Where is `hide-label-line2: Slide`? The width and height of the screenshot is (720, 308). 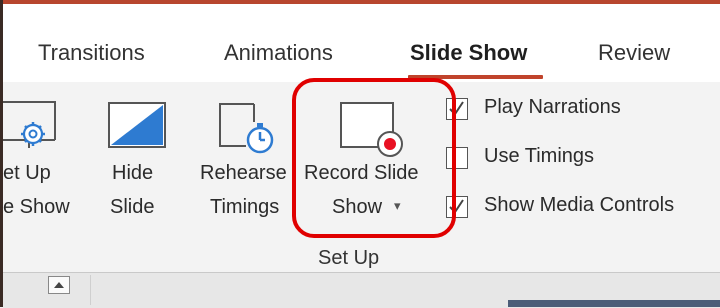
hide-label-line2: Slide is located at coordinates (132, 207).